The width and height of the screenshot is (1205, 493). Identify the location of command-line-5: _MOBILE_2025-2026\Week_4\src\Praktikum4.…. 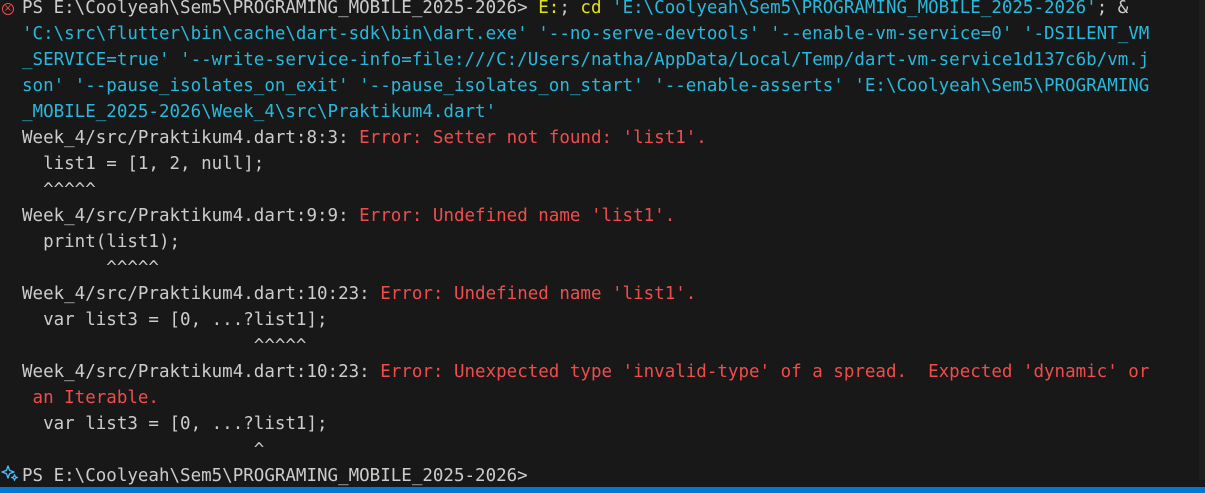
(259, 112).